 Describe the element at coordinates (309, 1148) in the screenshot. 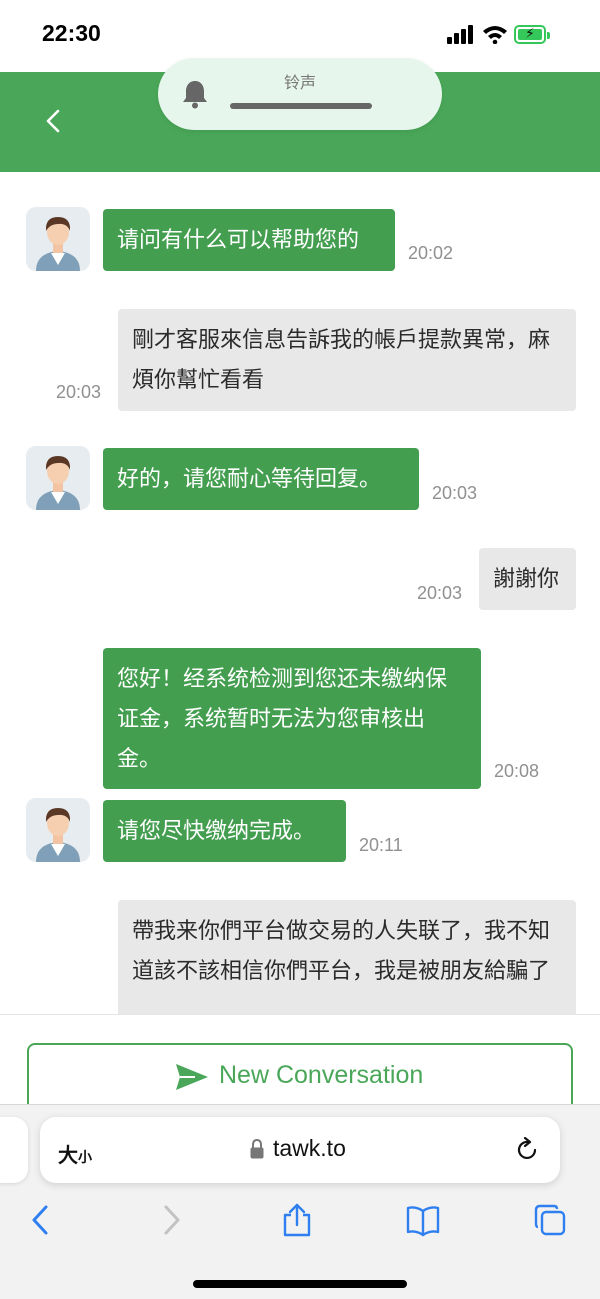

I see `url-domain: tawk.to` at that location.